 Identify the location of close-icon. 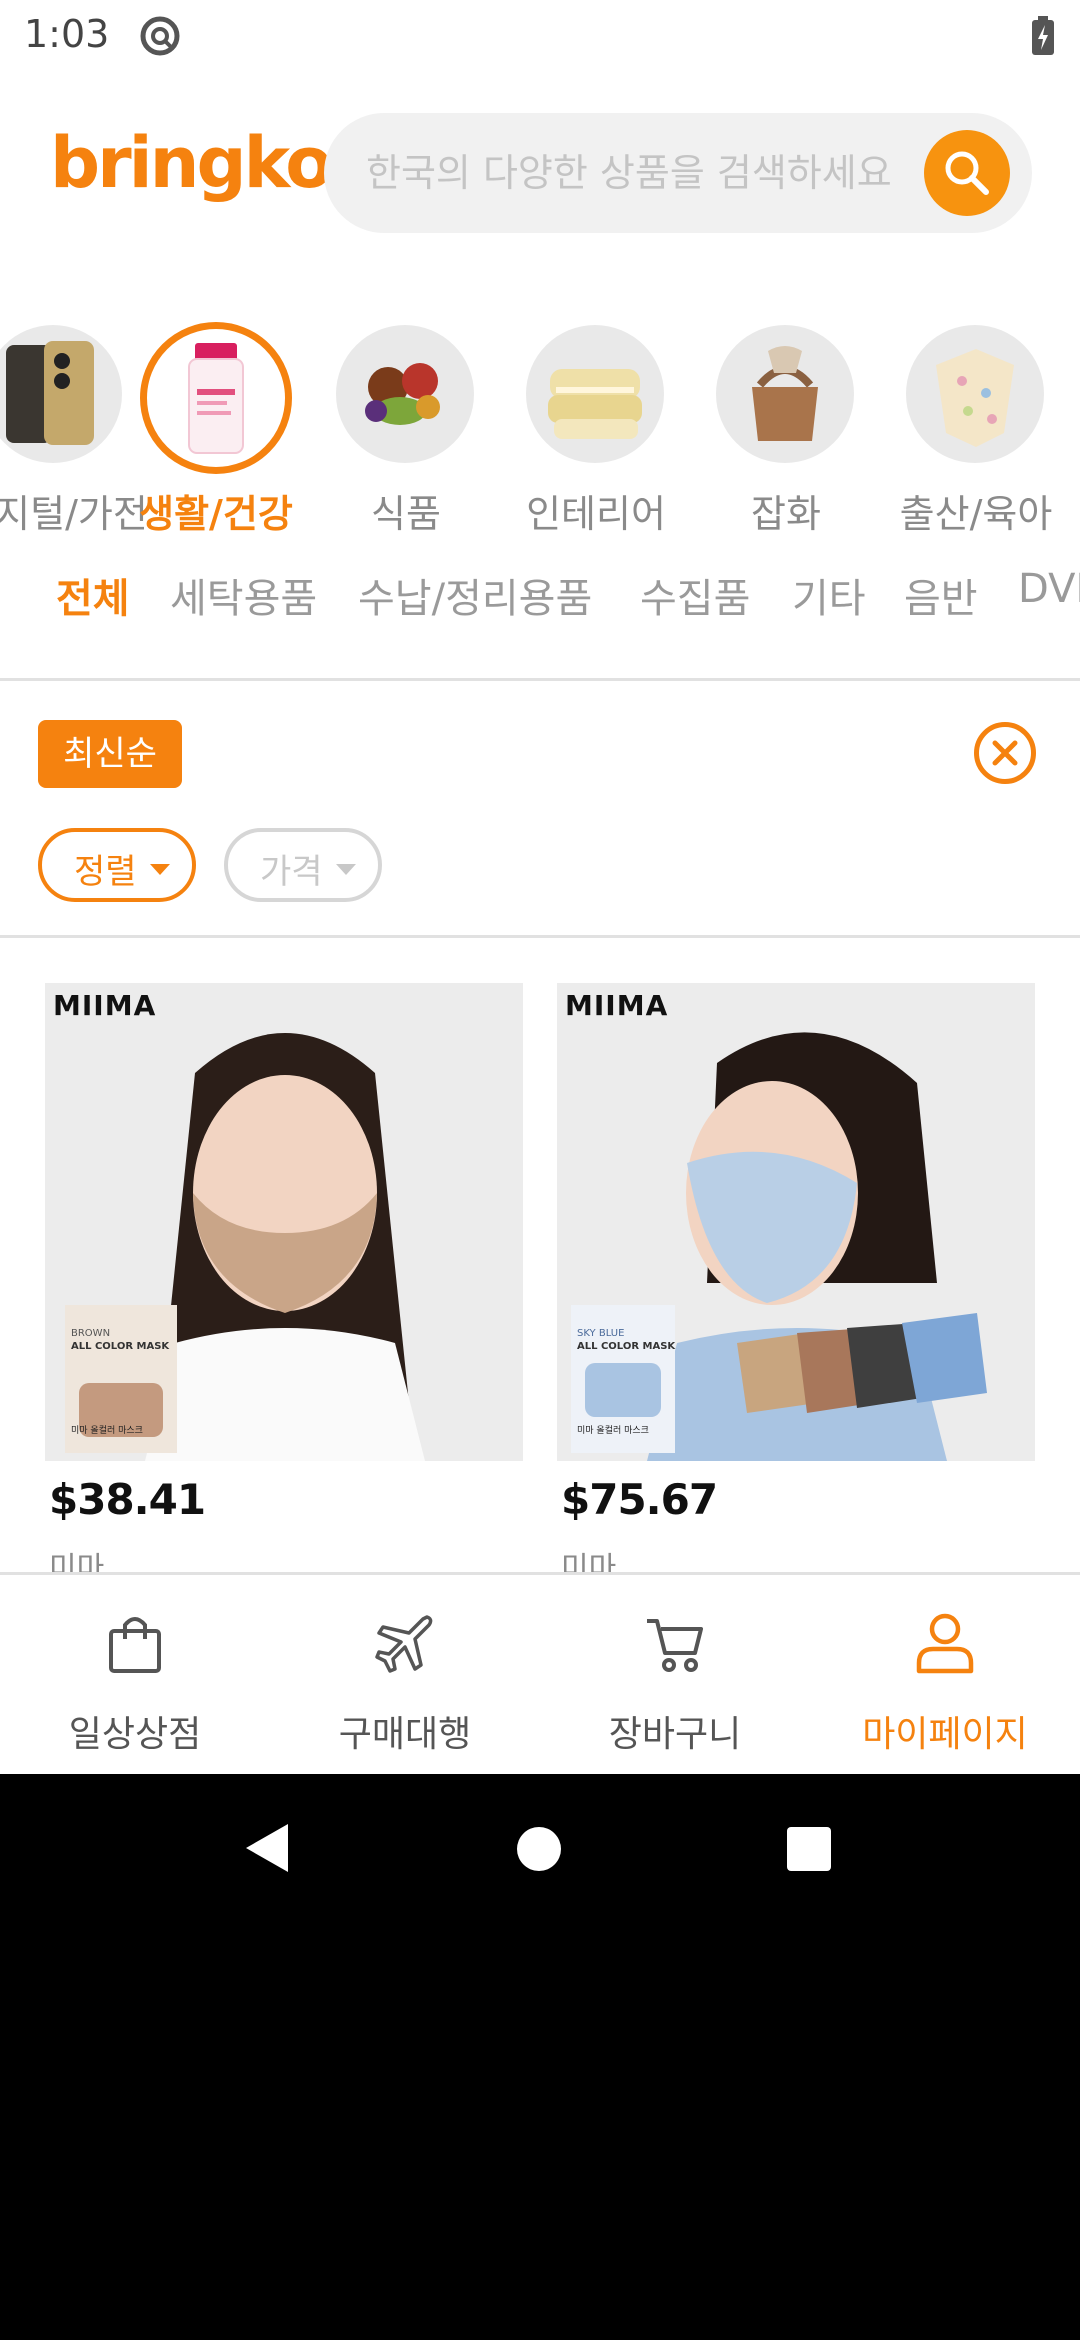
(1005, 753).